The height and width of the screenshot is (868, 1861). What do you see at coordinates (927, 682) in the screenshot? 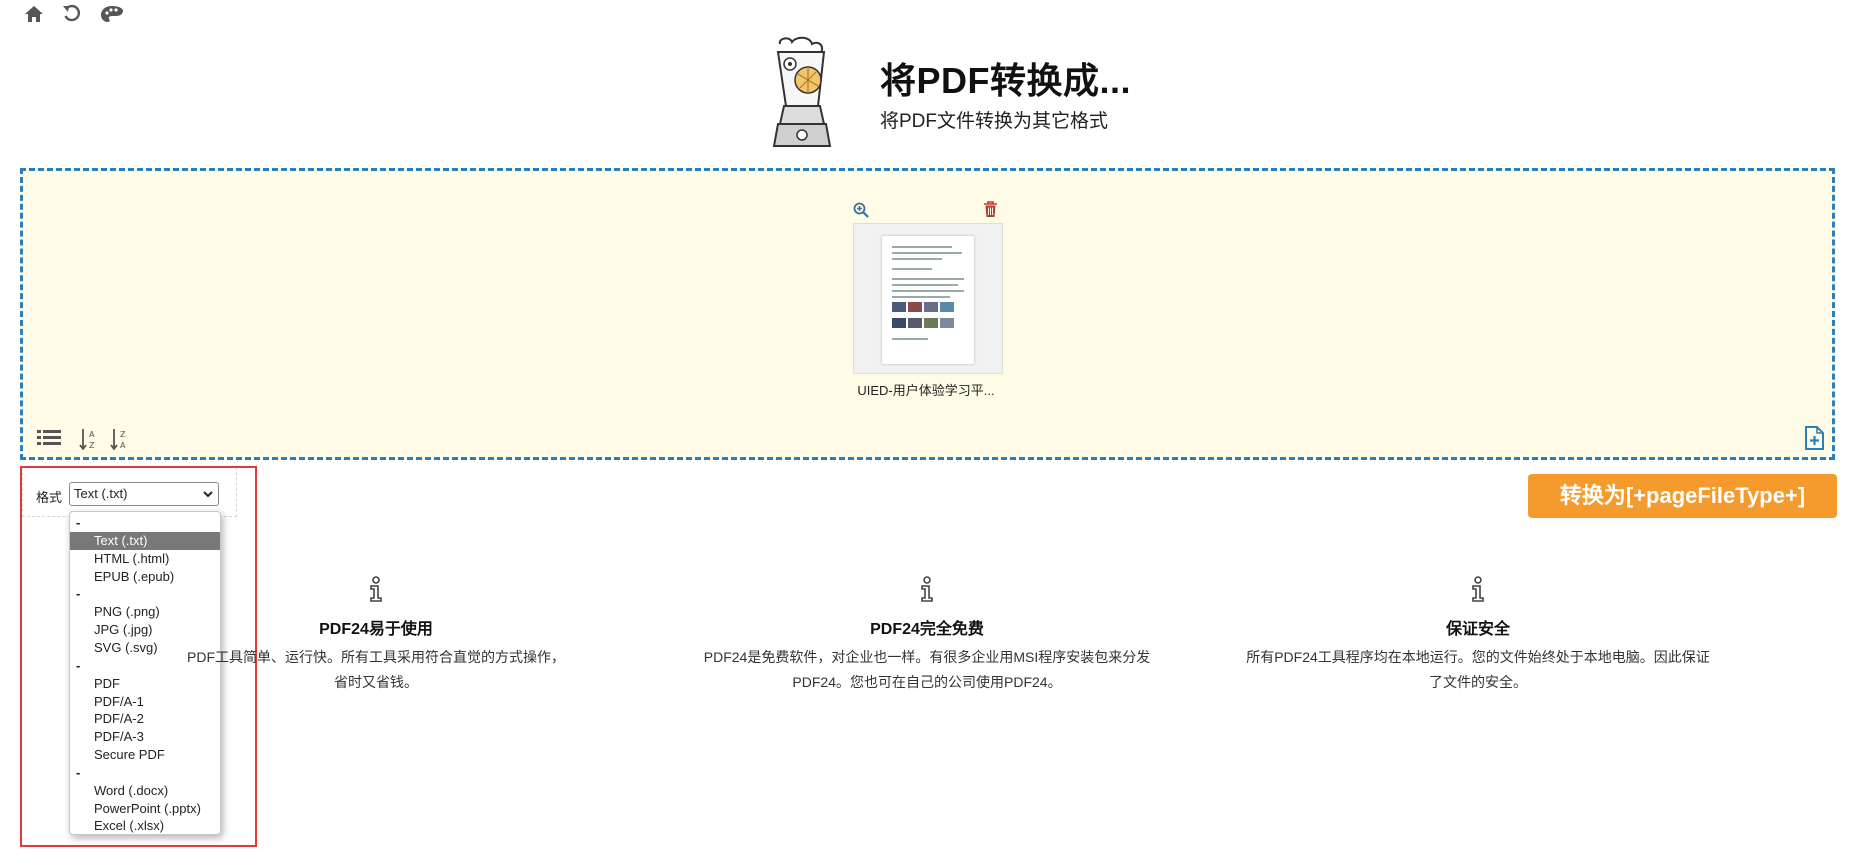
I see `feature-description-line: PDF24。您也可在自己的公司使用PDF24。` at bounding box center [927, 682].